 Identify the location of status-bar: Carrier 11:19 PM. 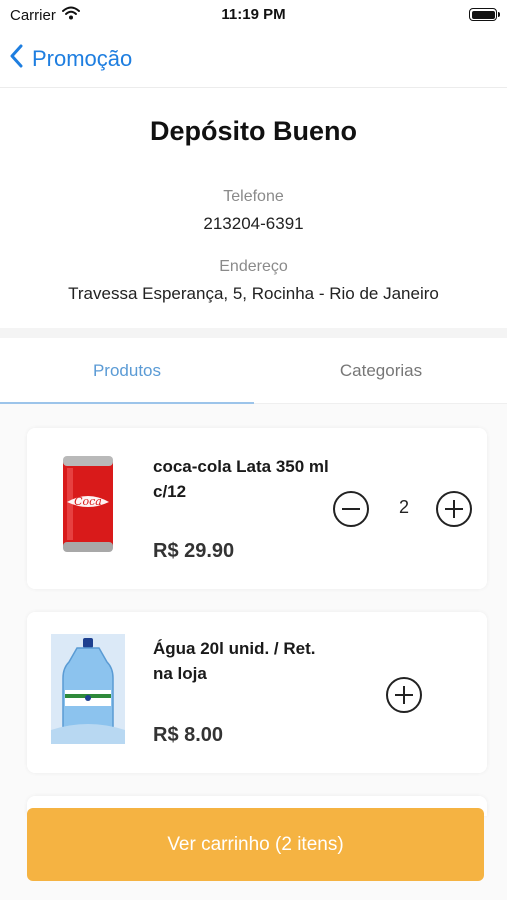
(253, 16).